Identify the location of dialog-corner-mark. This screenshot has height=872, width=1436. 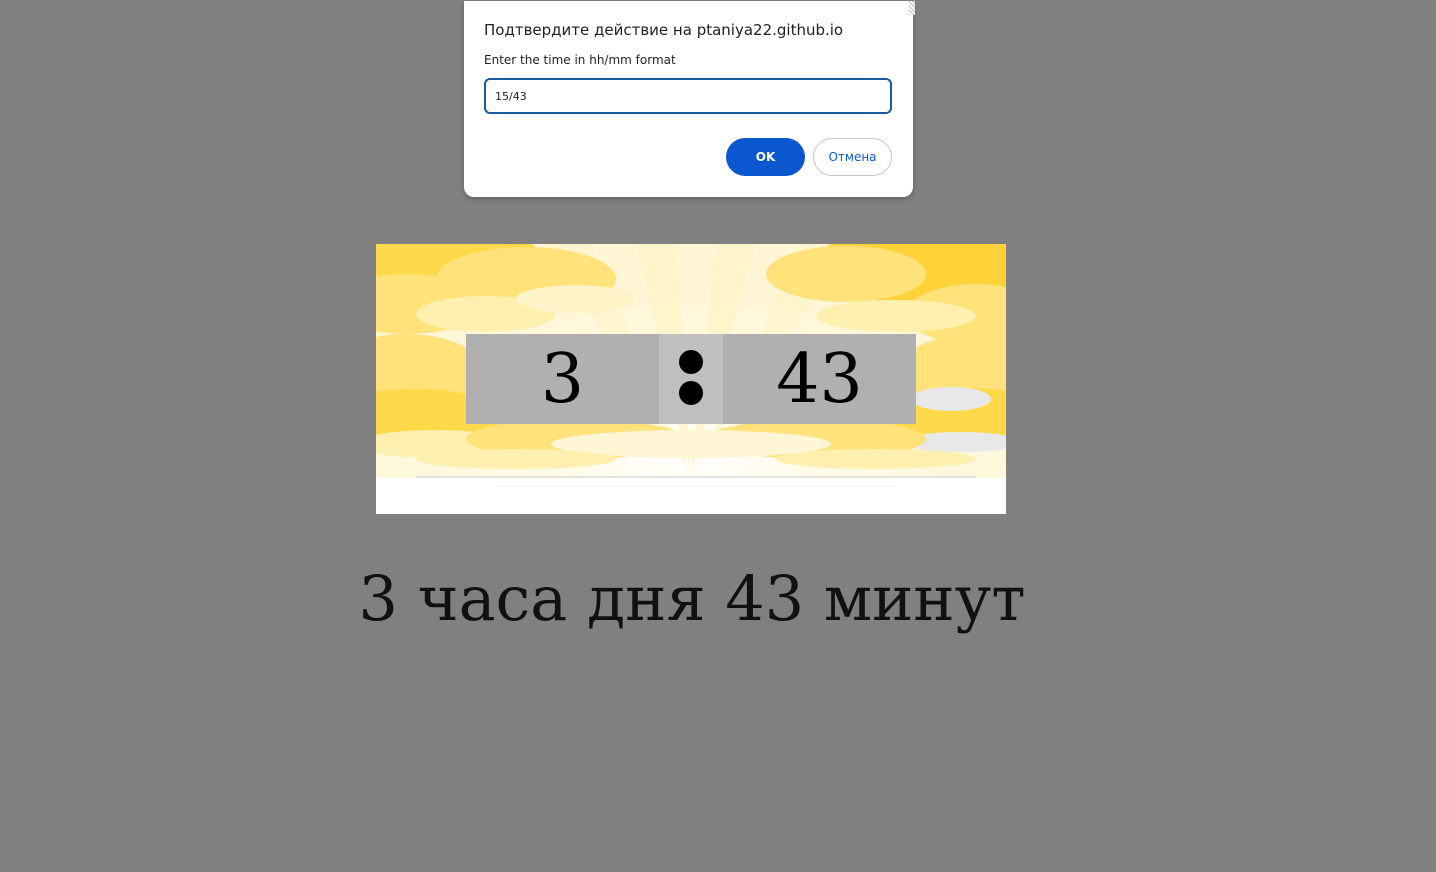
(912, 8).